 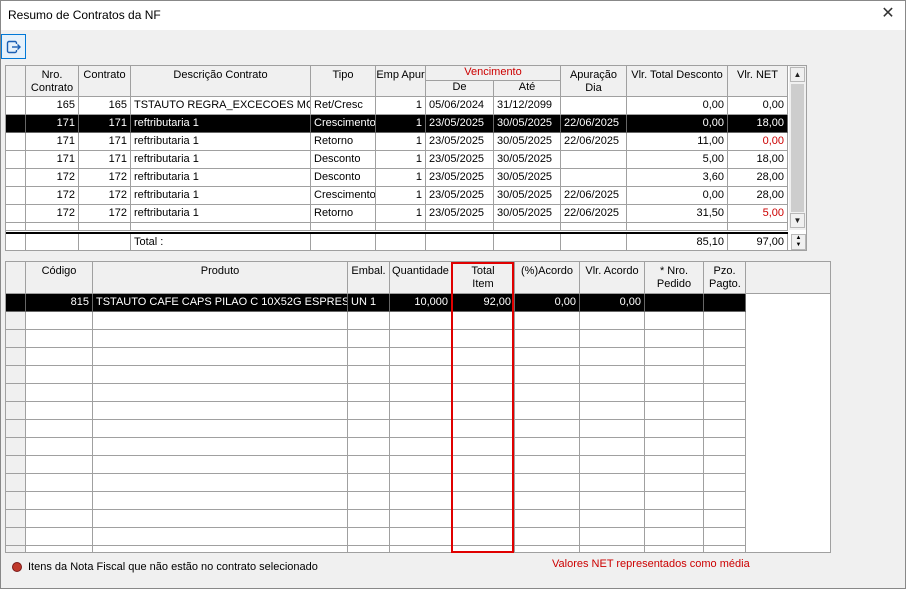 I want to click on header-nro-pedido: * Nro. Pedido, so click(x=674, y=278).